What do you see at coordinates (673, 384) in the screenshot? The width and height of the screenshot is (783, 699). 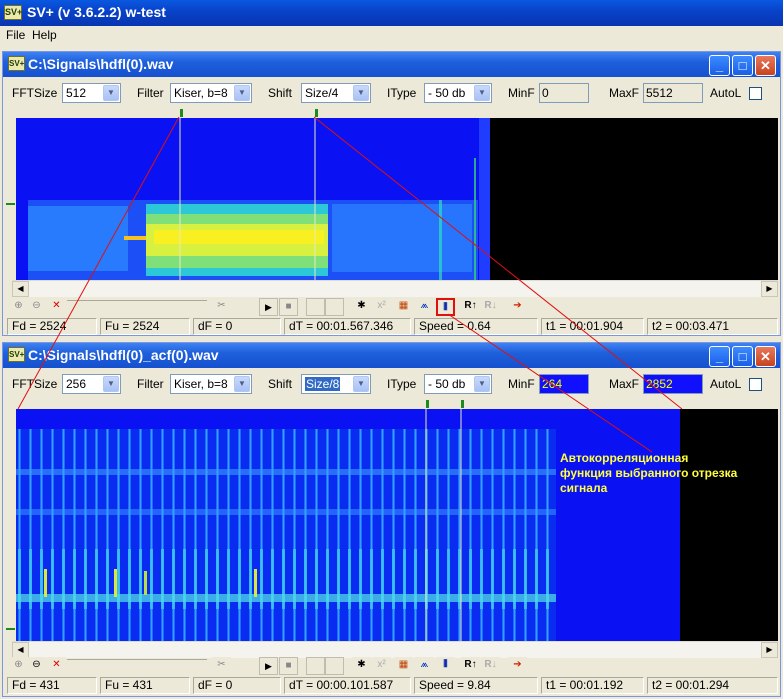 I see `maxf-field: 2852` at bounding box center [673, 384].